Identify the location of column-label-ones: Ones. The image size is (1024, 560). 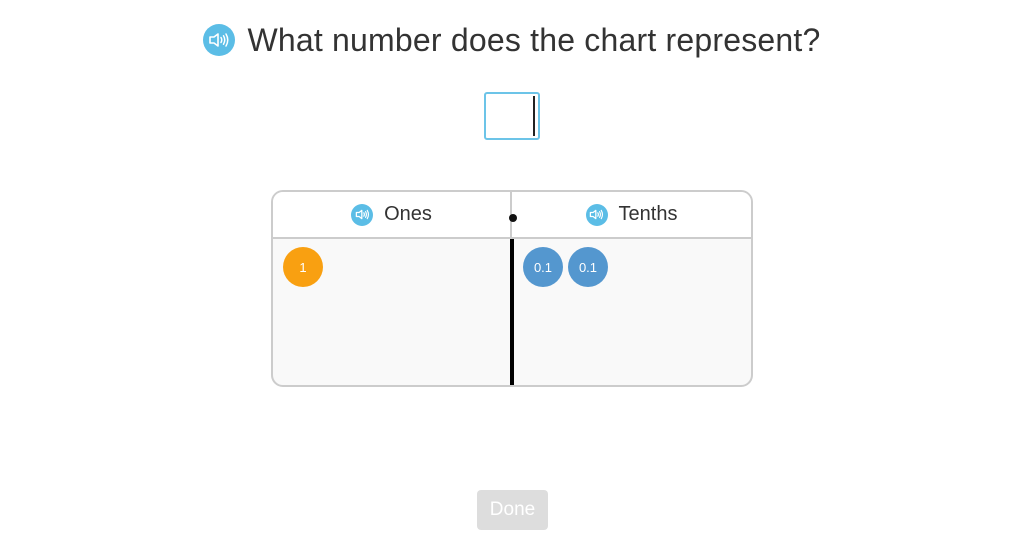
(408, 214).